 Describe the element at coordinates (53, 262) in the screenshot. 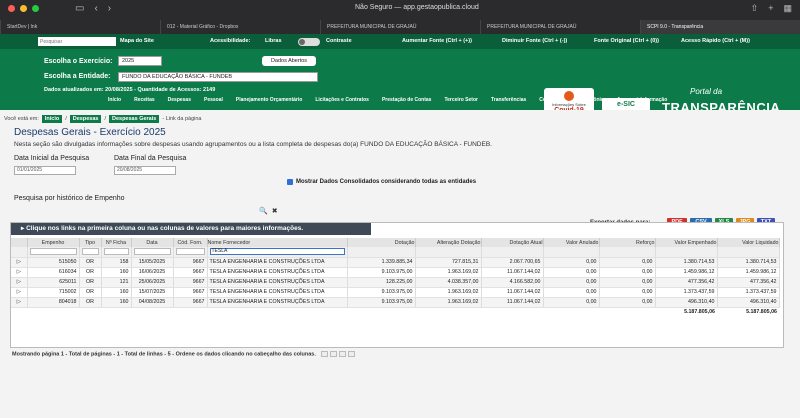

I see `cell-empenho: 515050` at that location.